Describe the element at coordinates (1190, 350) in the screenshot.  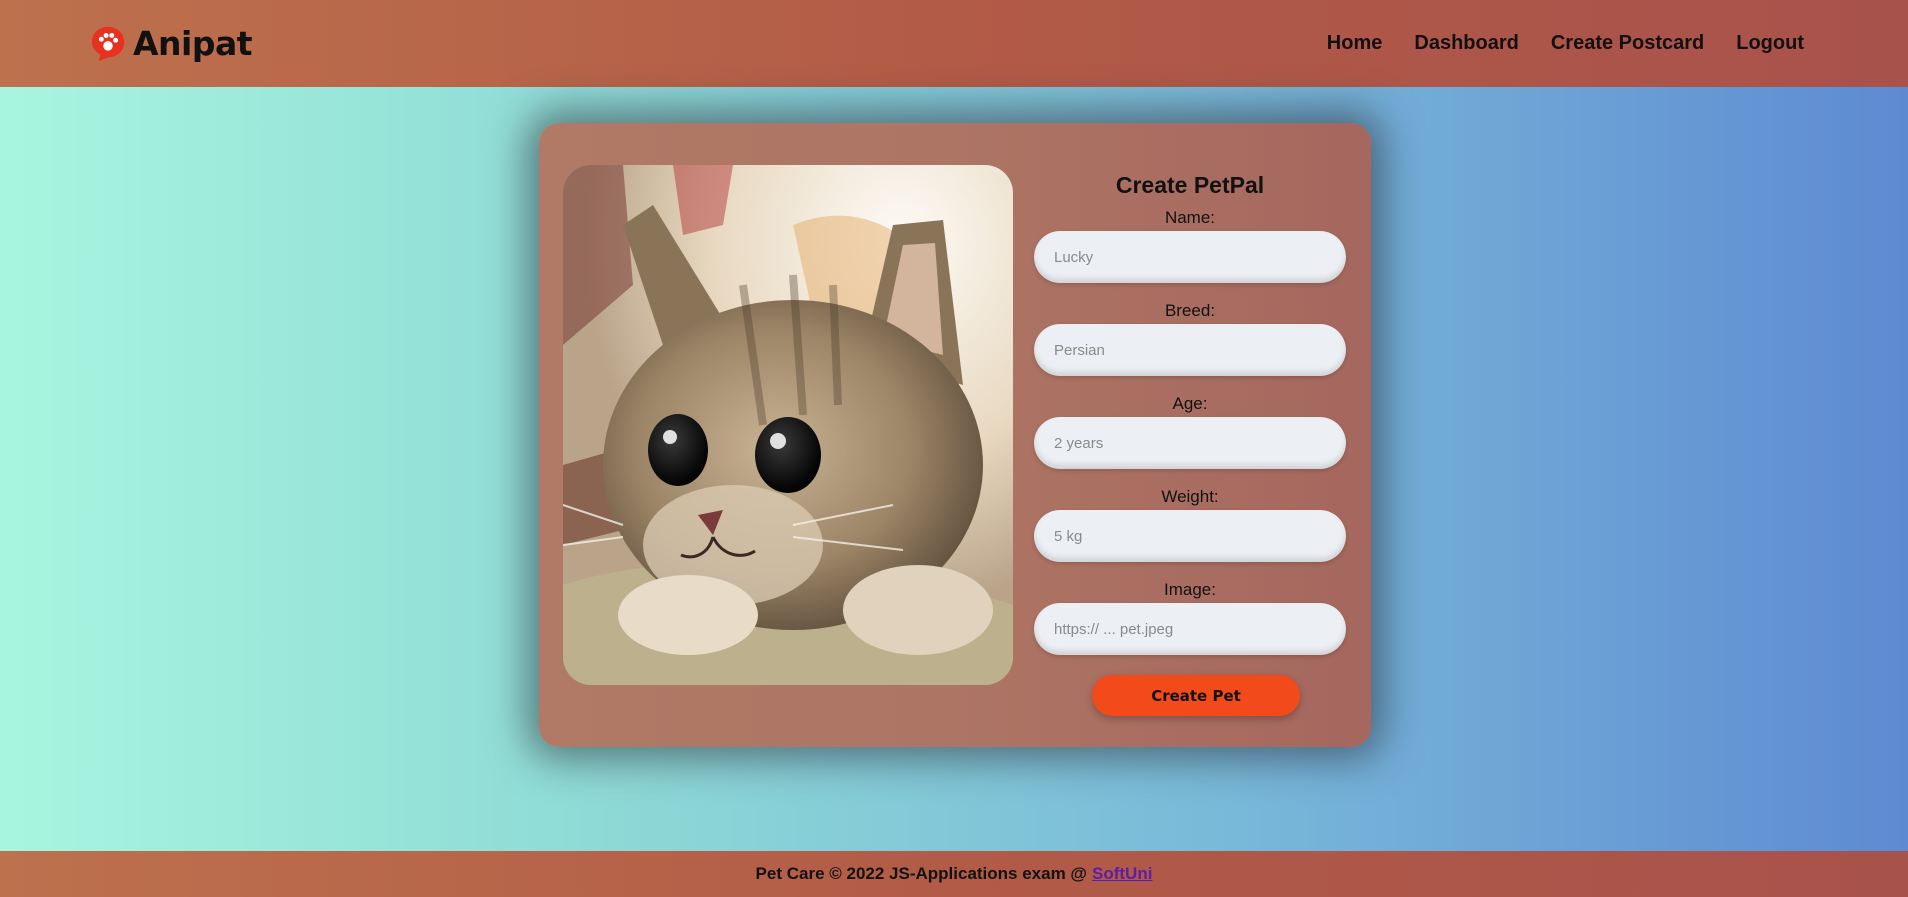
I see `breed-input` at that location.